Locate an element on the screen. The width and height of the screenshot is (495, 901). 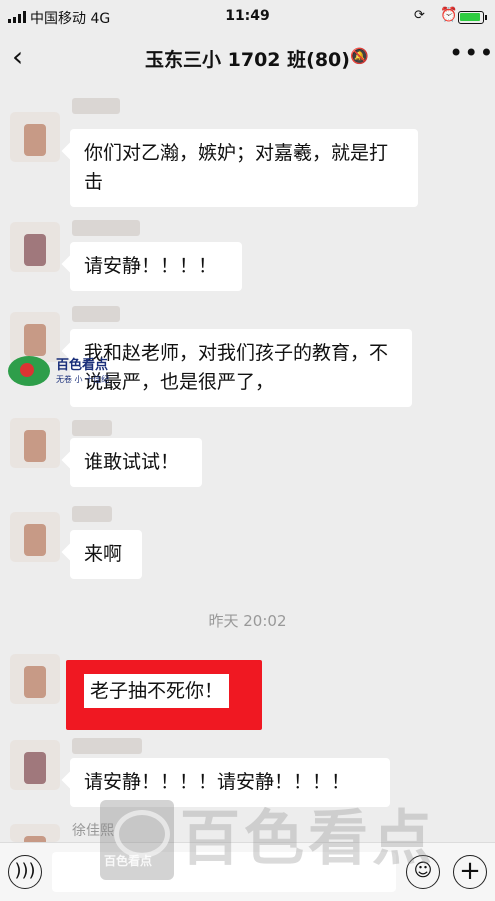
message-text: 谁敢试试！ is located at coordinates (132, 462).